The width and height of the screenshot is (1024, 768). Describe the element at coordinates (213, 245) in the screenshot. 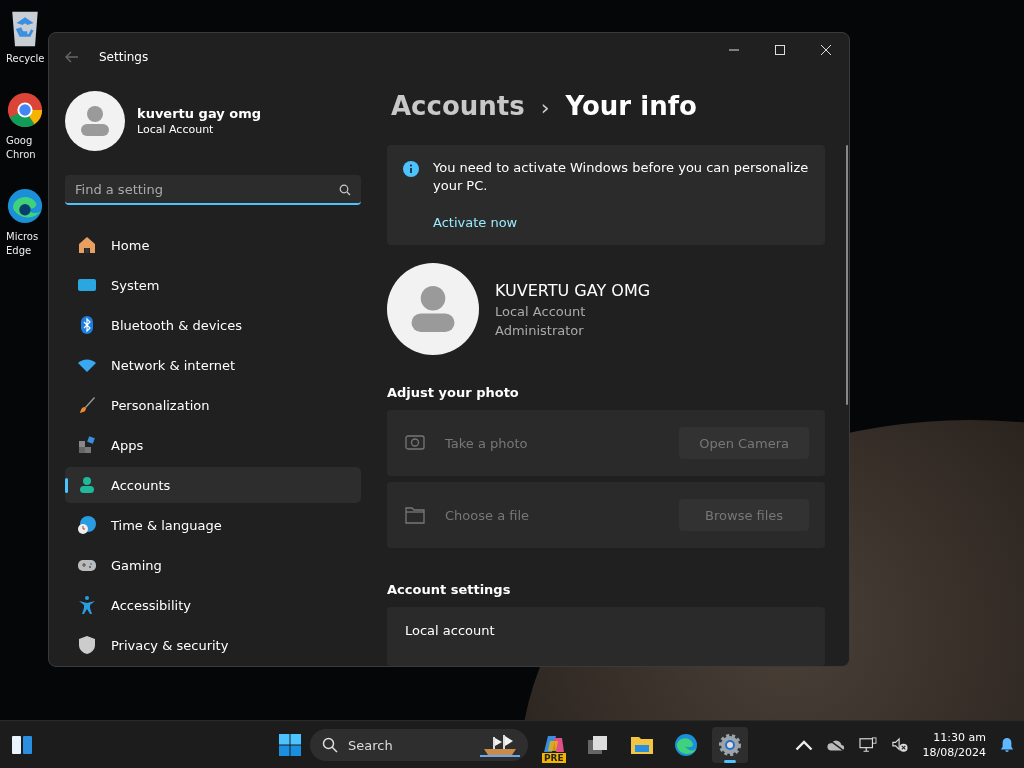

I see `nav-item: Home` at that location.